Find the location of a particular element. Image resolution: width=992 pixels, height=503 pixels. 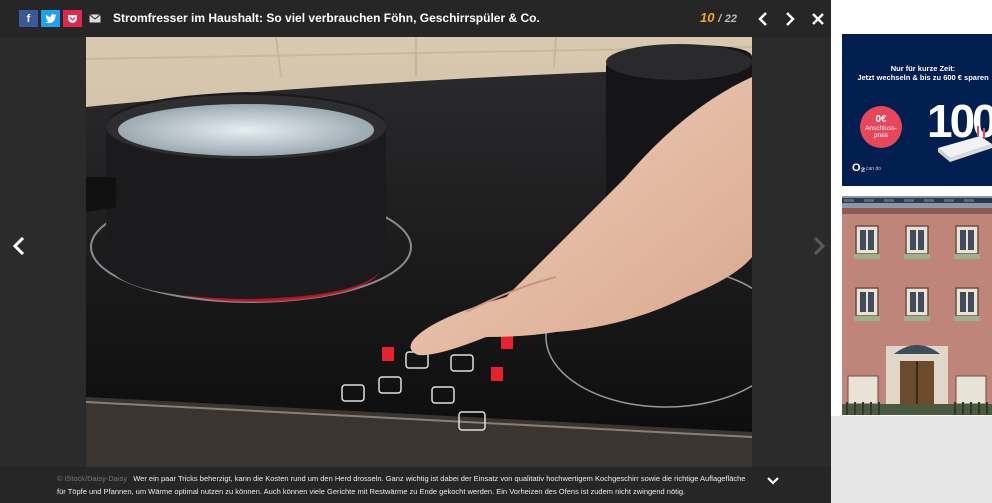

twitter-share-button is located at coordinates (50, 18).